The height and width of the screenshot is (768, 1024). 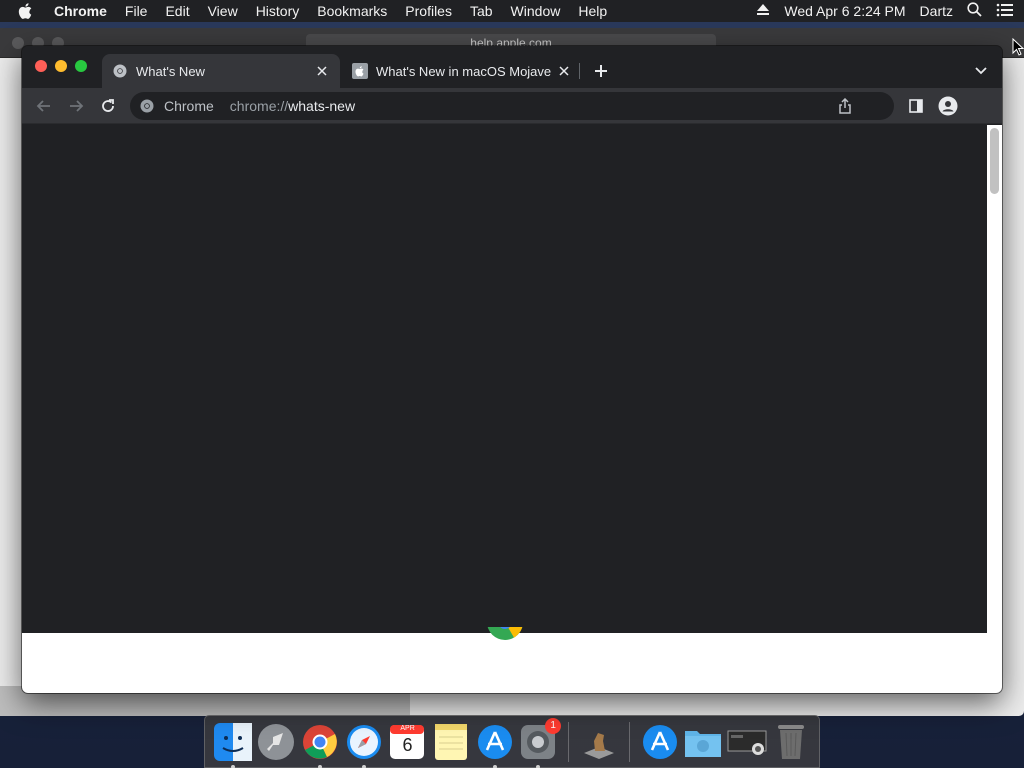 I want to click on side-panel-button, so click(x=916, y=106).